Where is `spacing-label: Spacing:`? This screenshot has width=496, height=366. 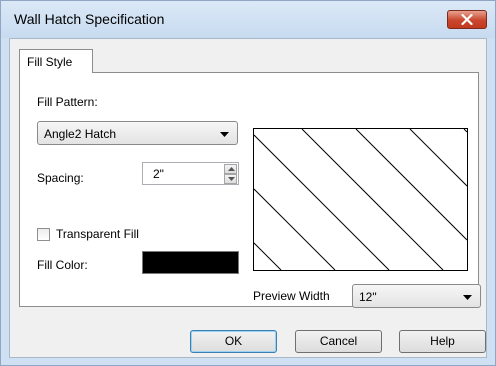
spacing-label: Spacing: is located at coordinates (60, 178).